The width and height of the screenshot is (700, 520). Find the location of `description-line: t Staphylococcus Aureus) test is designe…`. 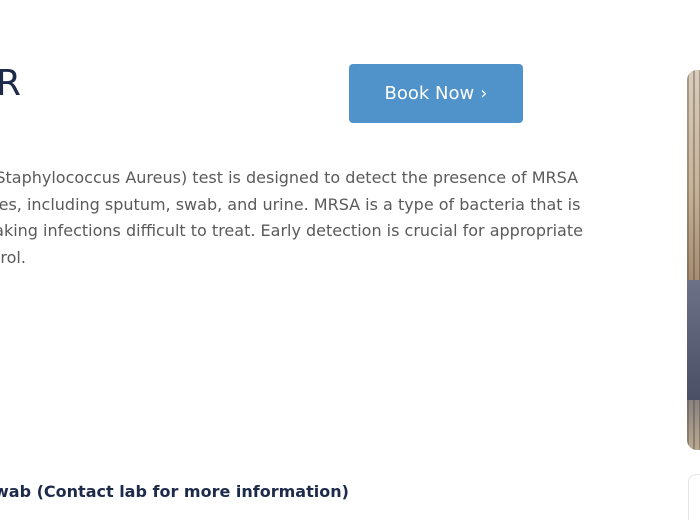

description-line: t Staphylococcus Aureus) test is designe… is located at coordinates (289, 177).